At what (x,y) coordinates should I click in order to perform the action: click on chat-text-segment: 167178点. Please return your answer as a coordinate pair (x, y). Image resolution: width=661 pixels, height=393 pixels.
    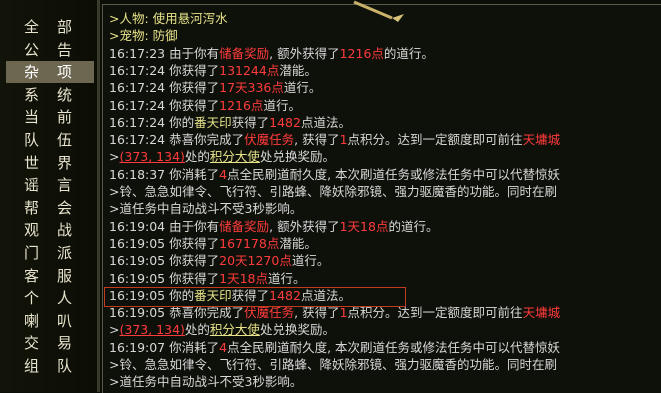
    Looking at the image, I should click on (249, 243).